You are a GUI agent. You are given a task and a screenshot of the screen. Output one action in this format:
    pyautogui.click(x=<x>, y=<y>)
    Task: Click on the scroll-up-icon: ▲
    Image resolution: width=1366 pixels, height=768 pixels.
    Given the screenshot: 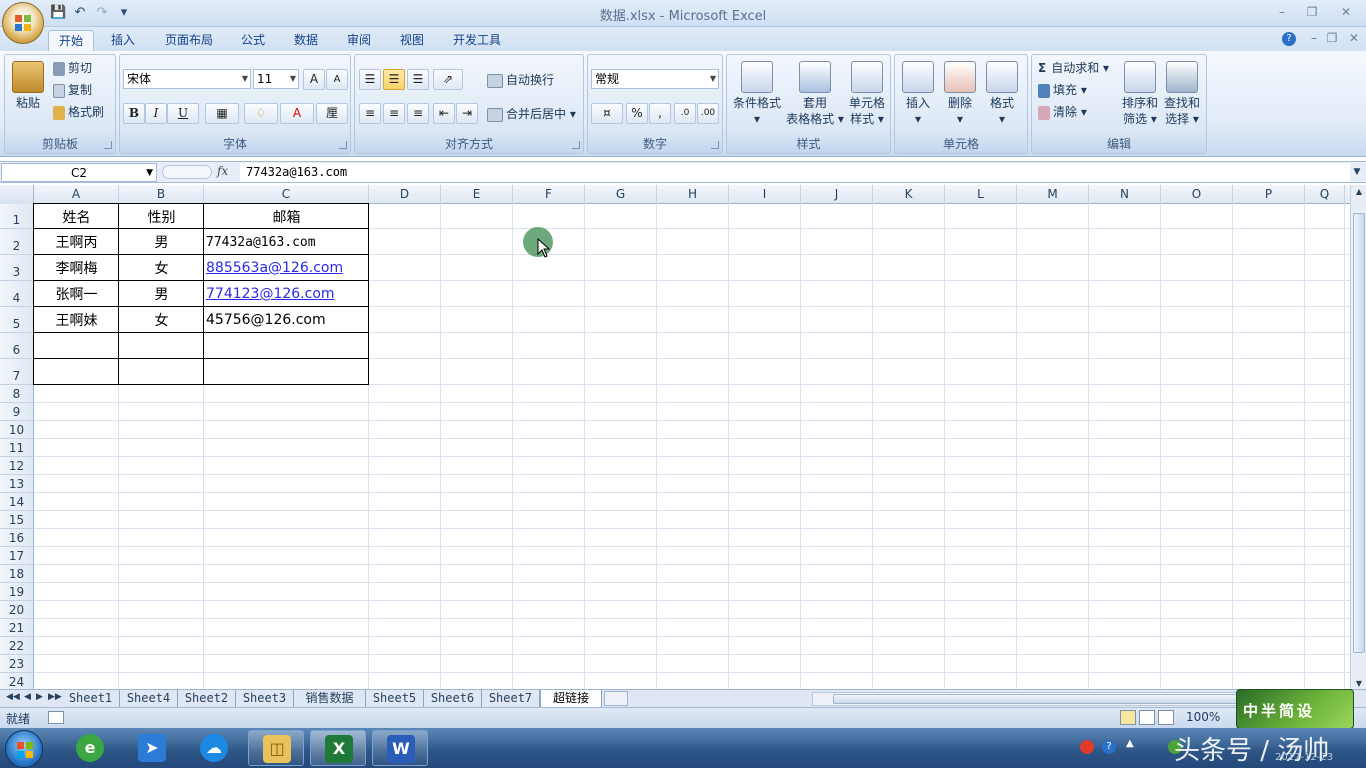 What is the action you would take?
    pyautogui.click(x=1359, y=191)
    